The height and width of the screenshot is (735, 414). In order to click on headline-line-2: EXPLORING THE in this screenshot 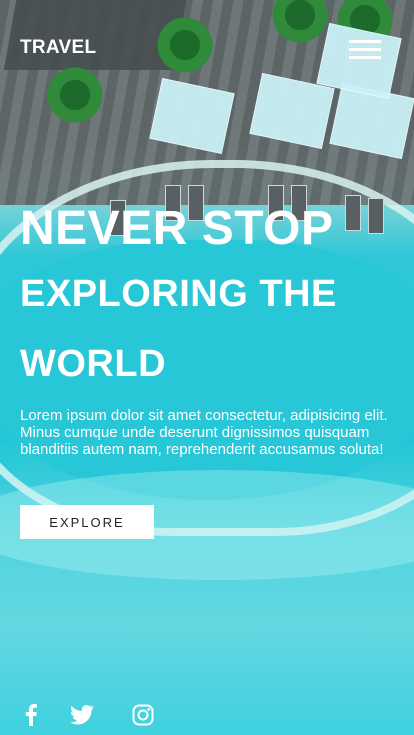, I will do `click(178, 294)`.